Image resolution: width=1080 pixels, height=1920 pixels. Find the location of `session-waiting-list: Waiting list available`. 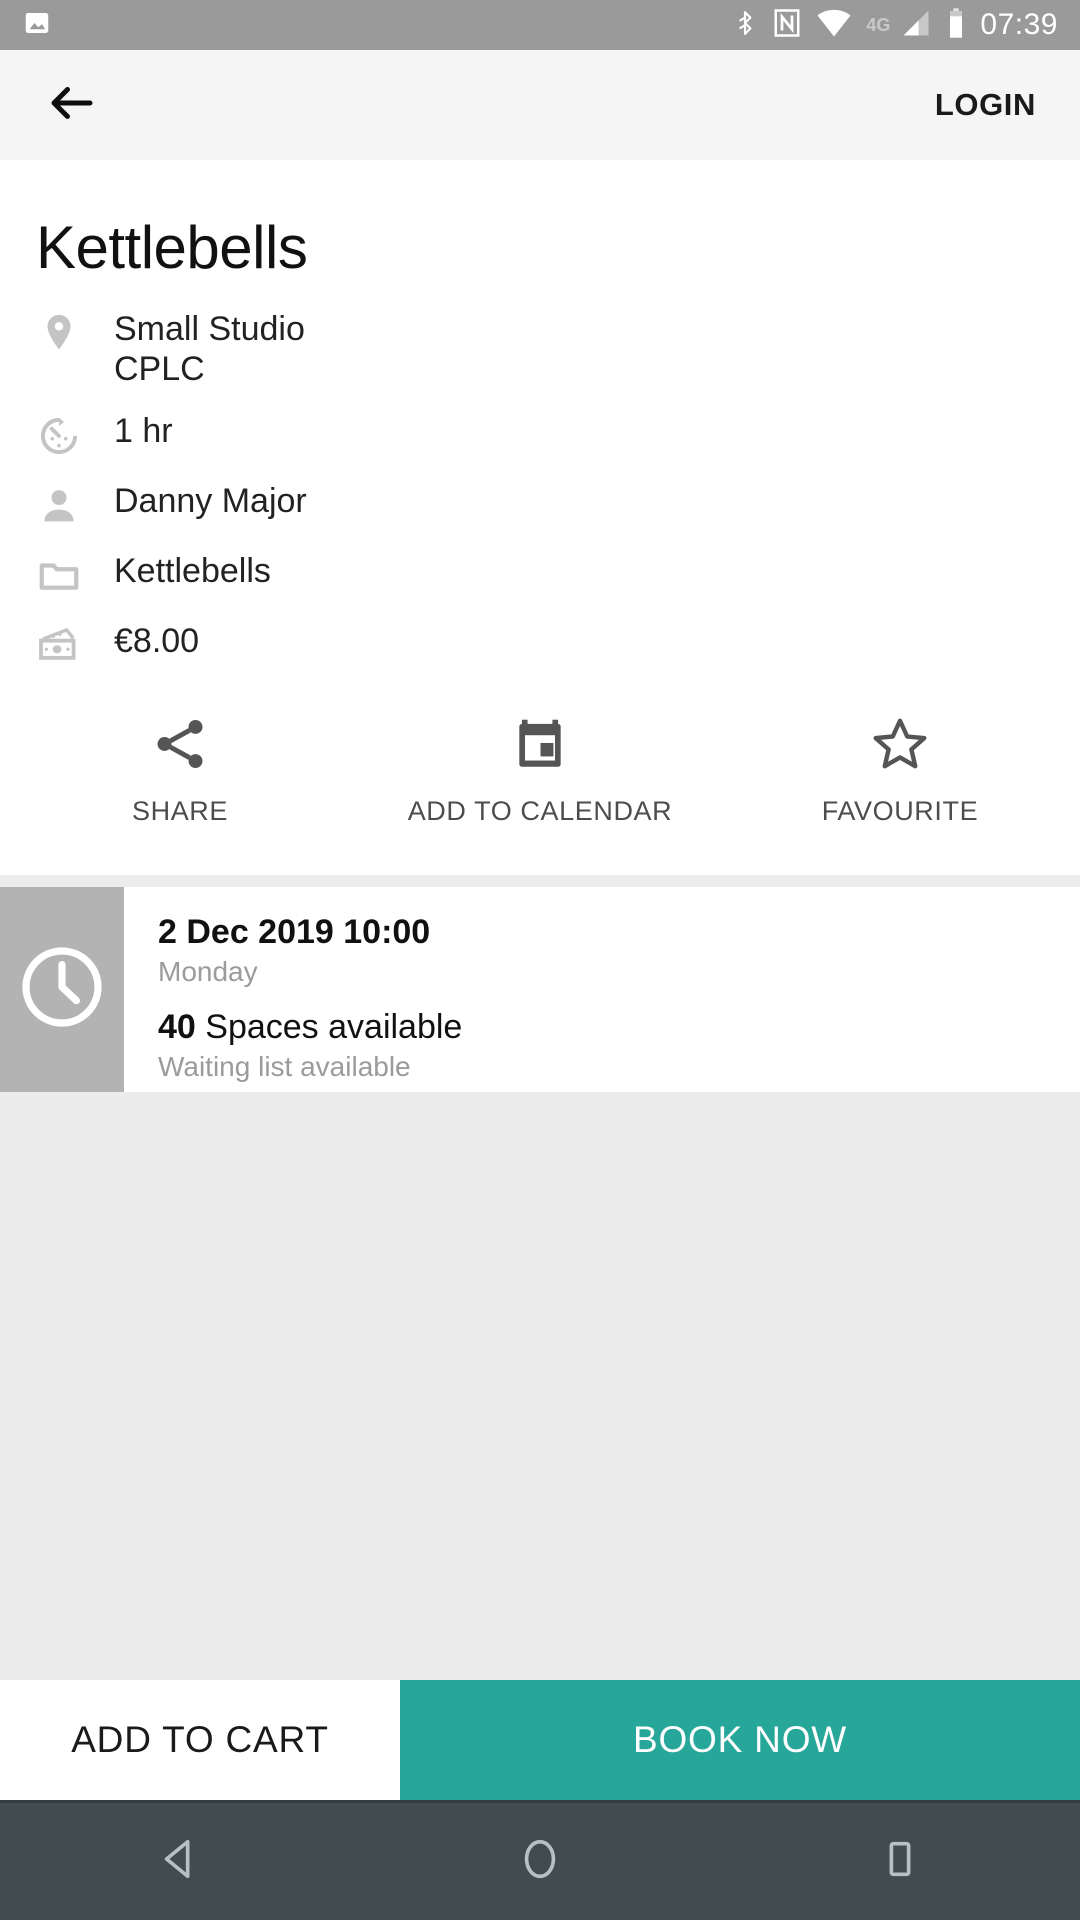

session-waiting-list: Waiting list available is located at coordinates (284, 1067).